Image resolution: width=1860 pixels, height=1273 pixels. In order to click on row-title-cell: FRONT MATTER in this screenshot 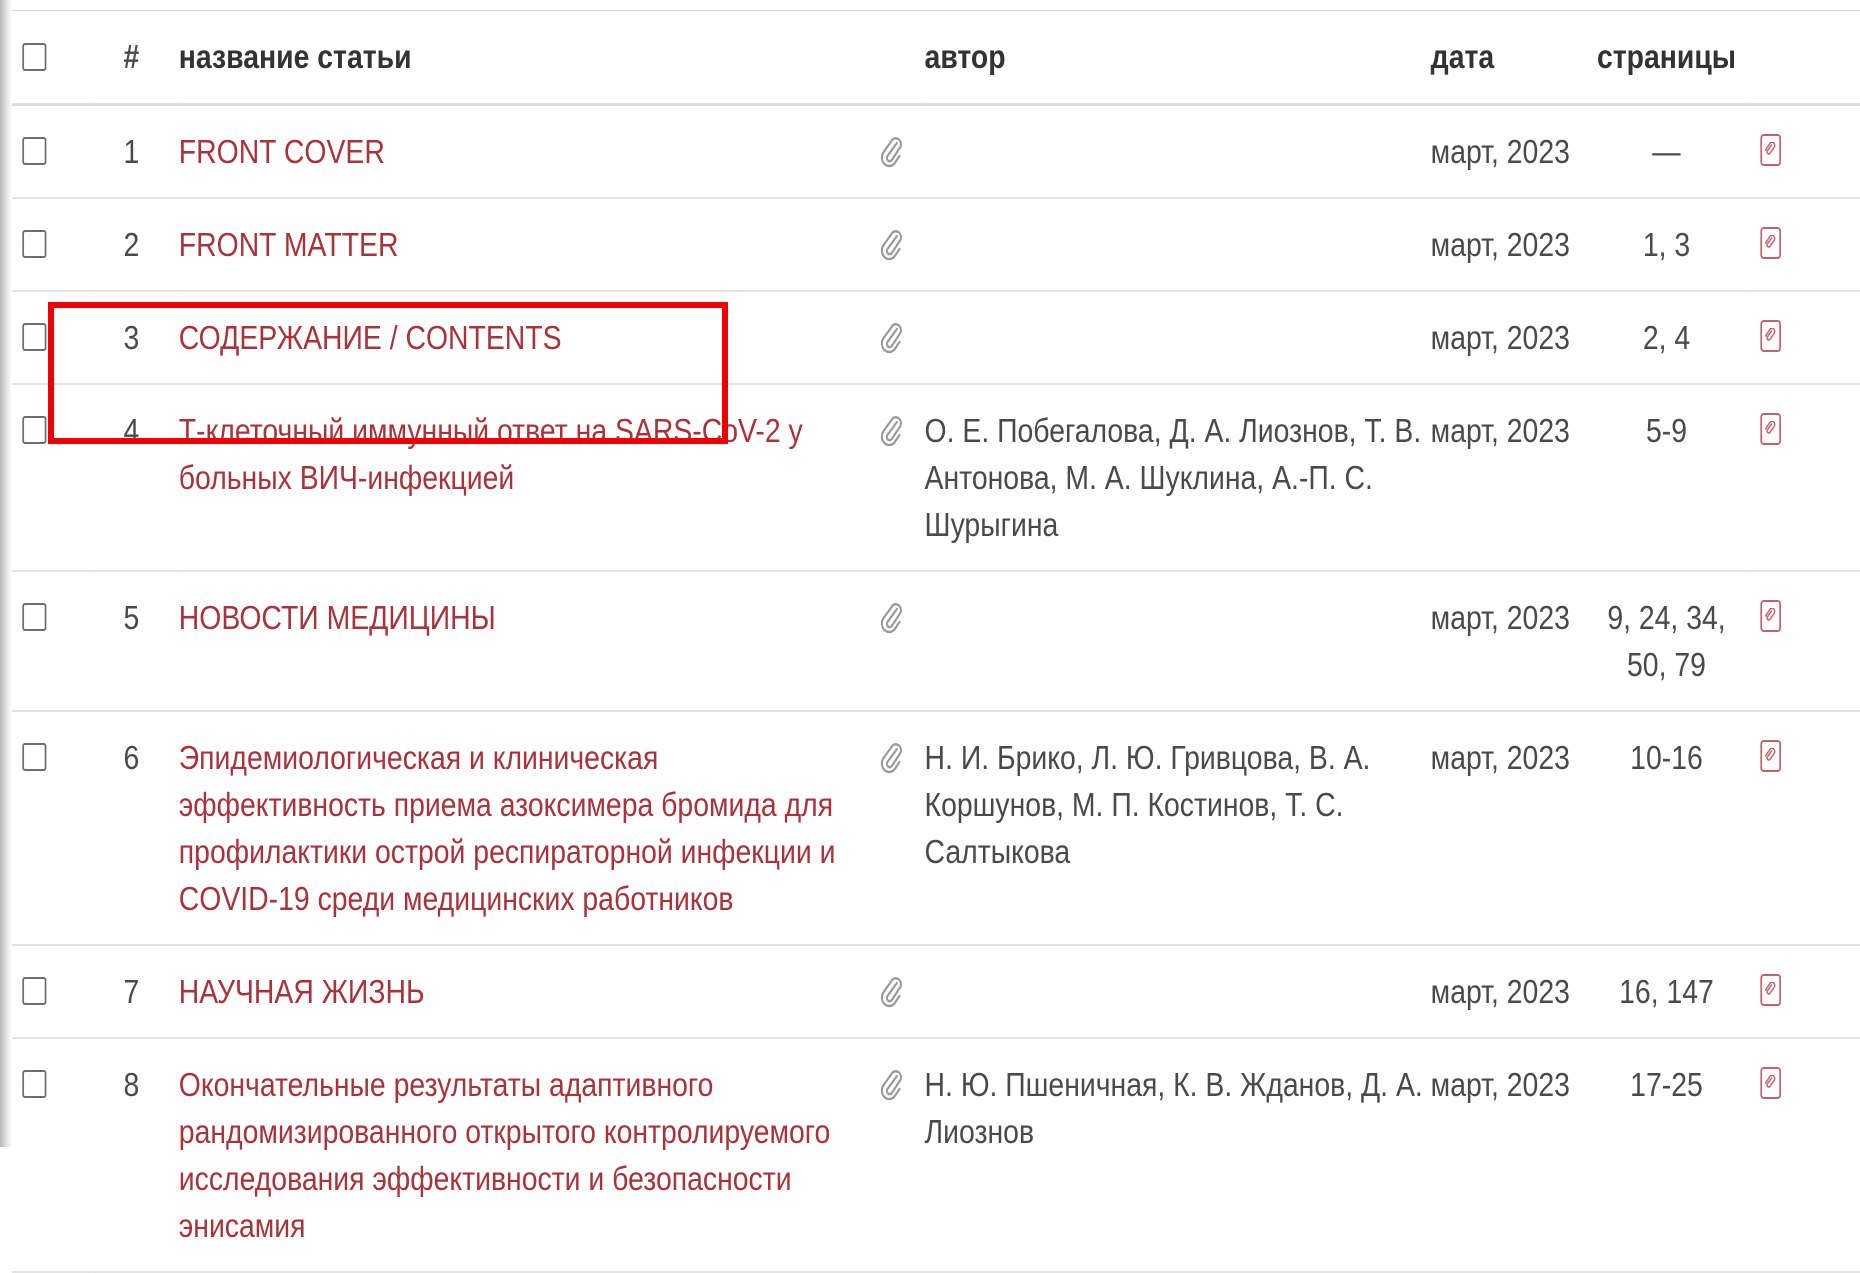, I will do `click(525, 244)`.